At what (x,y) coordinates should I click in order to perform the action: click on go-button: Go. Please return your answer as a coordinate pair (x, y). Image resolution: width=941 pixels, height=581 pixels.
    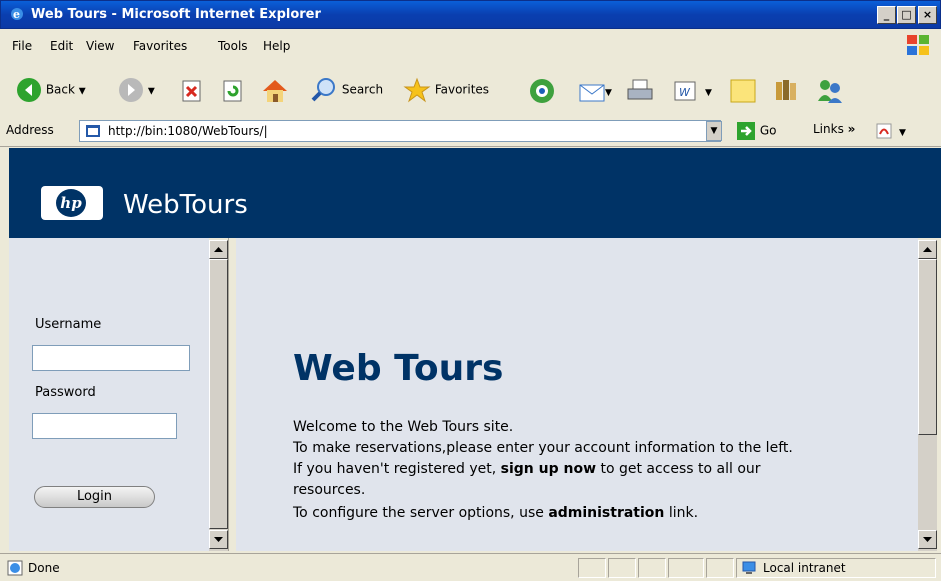
    Looking at the image, I should click on (756, 131).